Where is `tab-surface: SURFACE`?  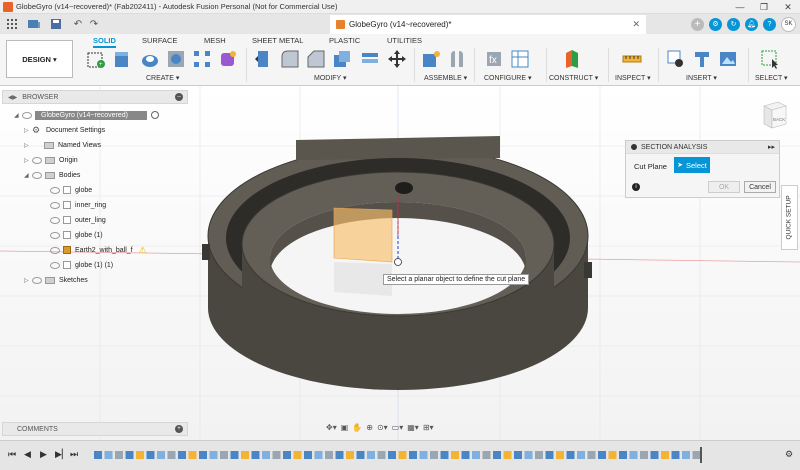
tab-surface: SURFACE is located at coordinates (159, 40).